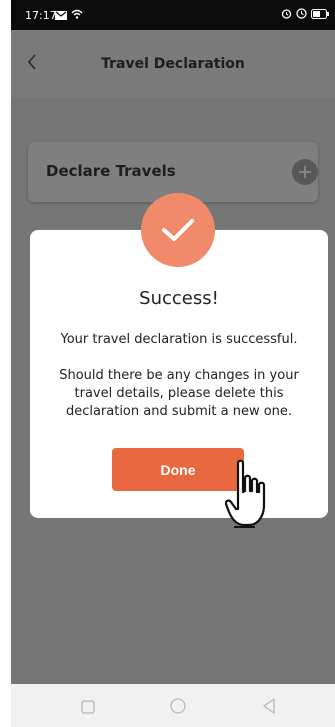 Image resolution: width=335 pixels, height=727 pixels. I want to click on check-icon, so click(178, 230).